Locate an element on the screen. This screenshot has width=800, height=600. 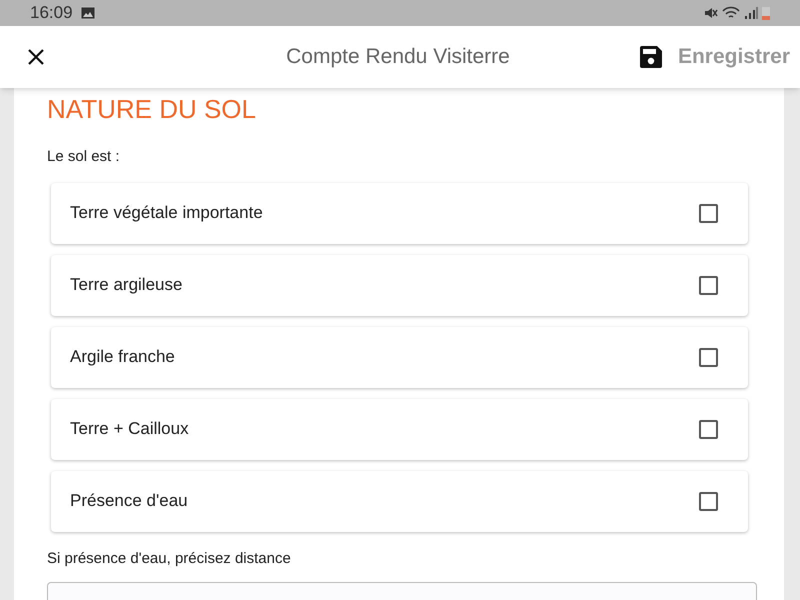
option-label: Argile franche is located at coordinates (122, 357).